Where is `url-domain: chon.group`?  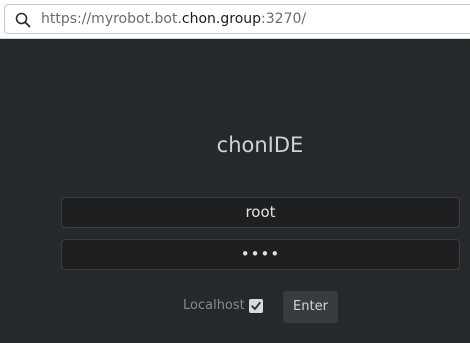
url-domain: chon.group is located at coordinates (221, 19).